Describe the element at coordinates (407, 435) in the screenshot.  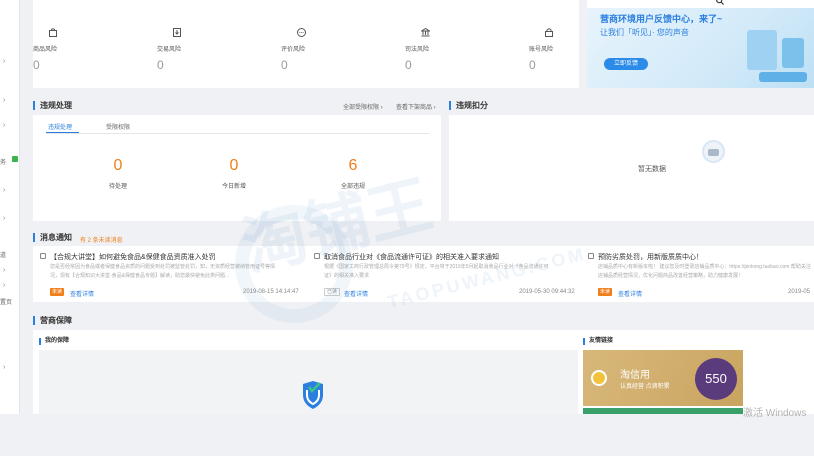
I see `page-footer-area` at that location.